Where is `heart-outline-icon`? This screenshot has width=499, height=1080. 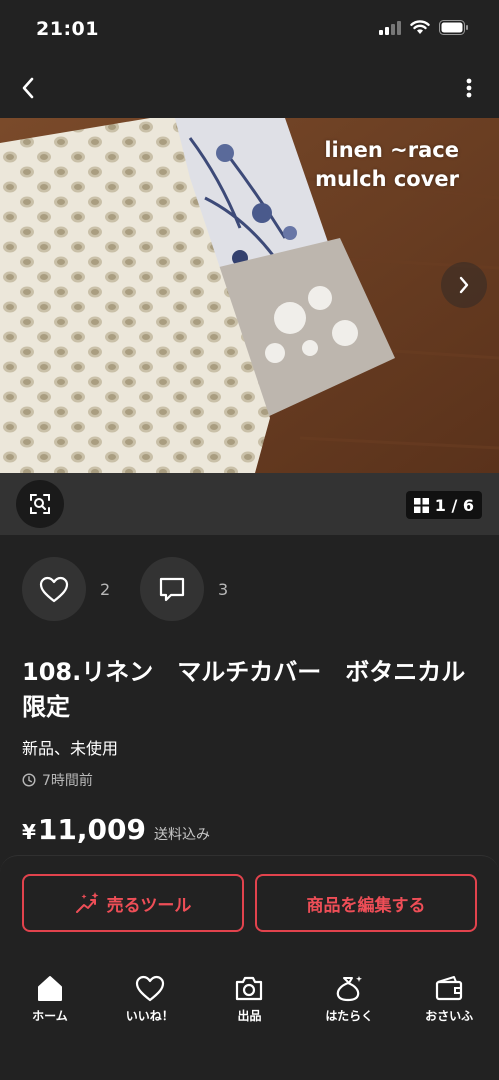 heart-outline-icon is located at coordinates (149, 988).